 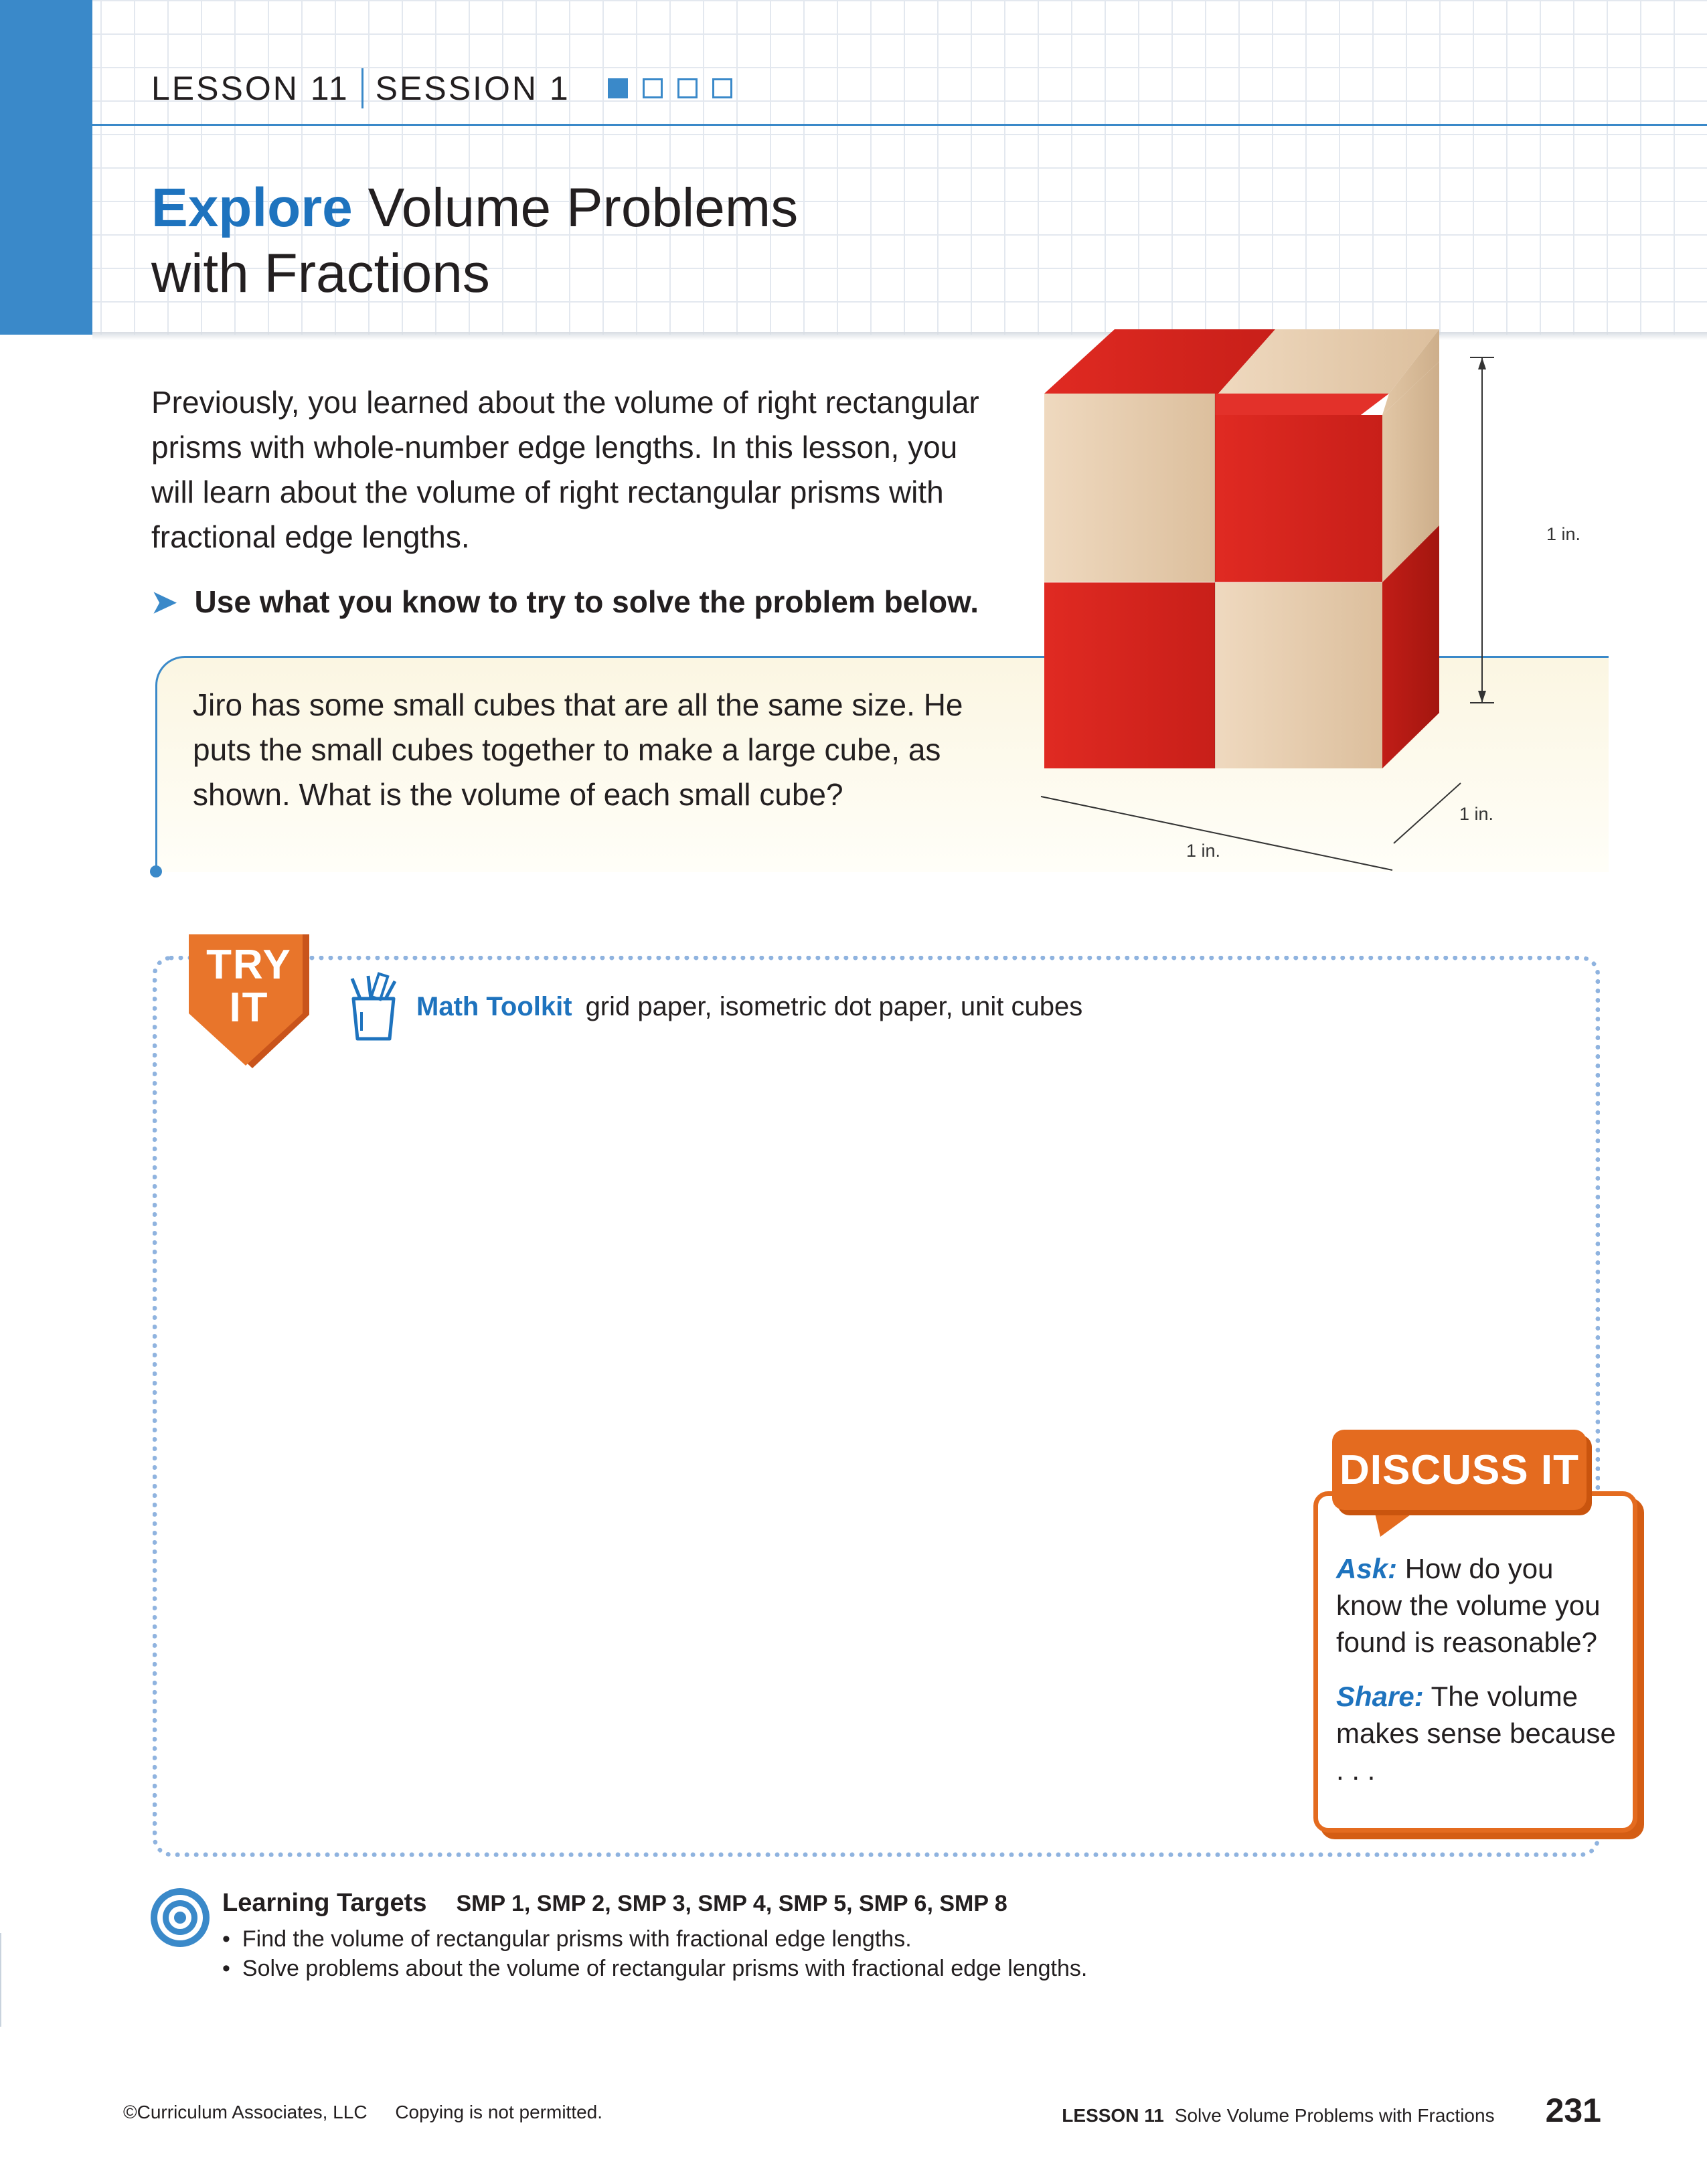 What do you see at coordinates (46, 167) in the screenshot?
I see `header-accent-tab` at bounding box center [46, 167].